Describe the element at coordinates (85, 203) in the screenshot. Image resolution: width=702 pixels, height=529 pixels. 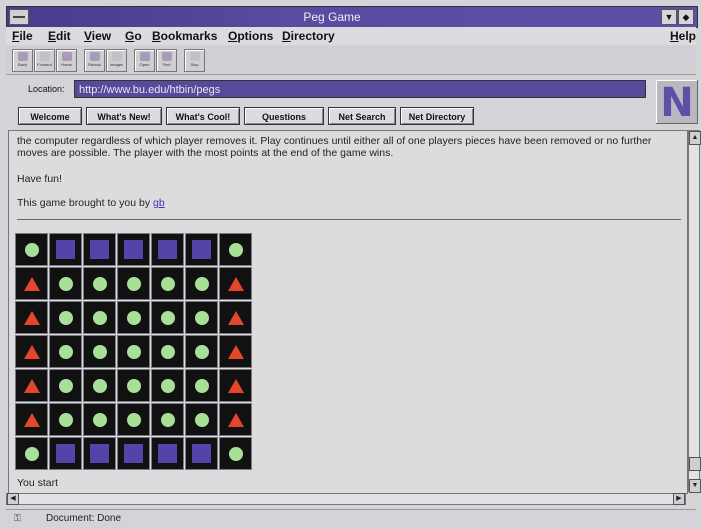
I see `credit-prefix: This game brought to you by` at that location.